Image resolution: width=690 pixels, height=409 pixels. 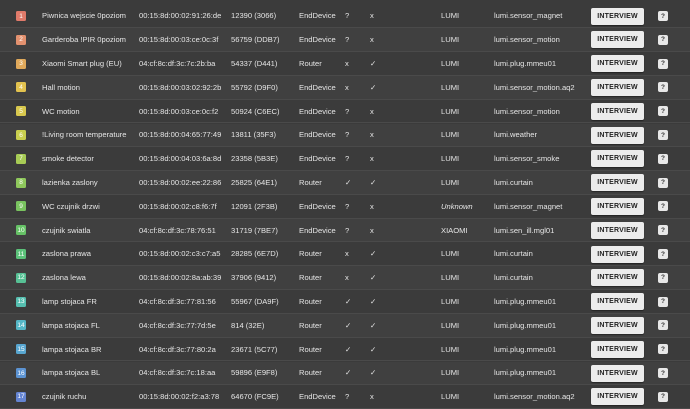 I want to click on device-name: zaslona prawa, so click(x=66, y=254).